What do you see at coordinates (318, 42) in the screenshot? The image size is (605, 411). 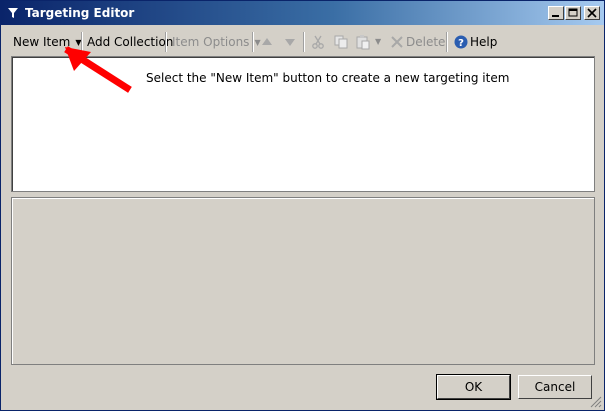 I see `cut-icon` at bounding box center [318, 42].